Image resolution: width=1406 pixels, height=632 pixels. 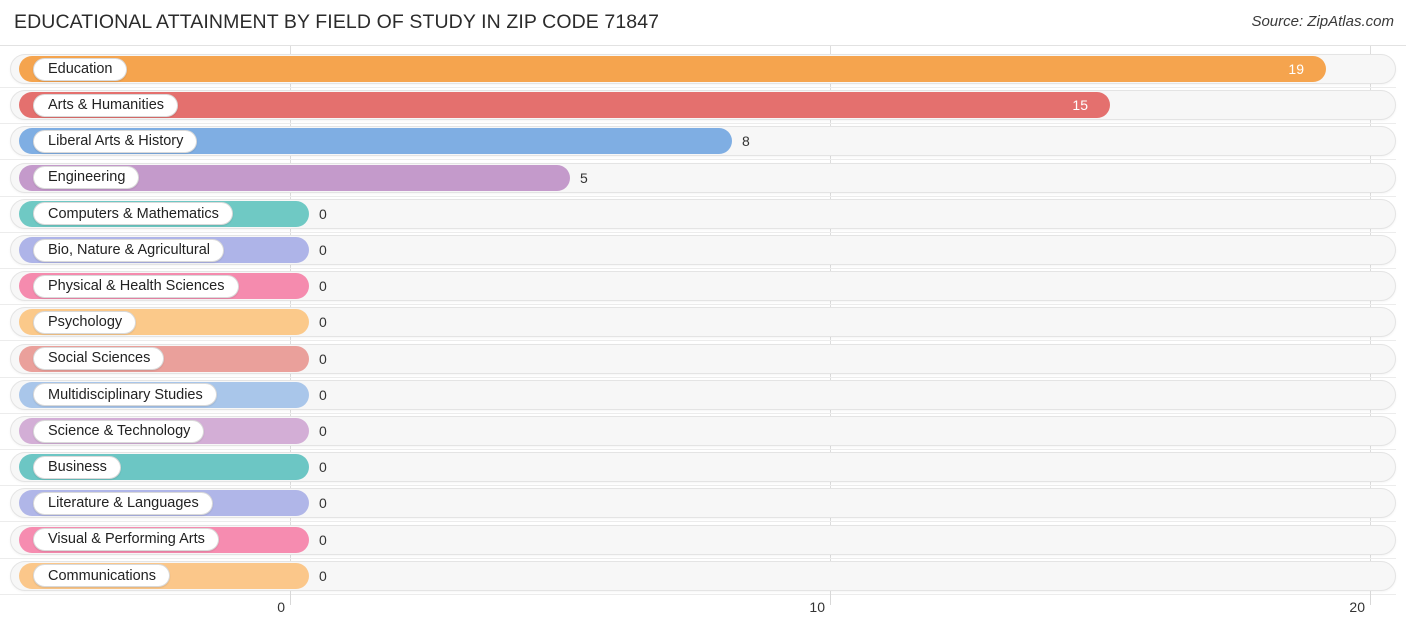 I want to click on category-label-pill: Bio, Nature & Agricultural, so click(x=128, y=250).